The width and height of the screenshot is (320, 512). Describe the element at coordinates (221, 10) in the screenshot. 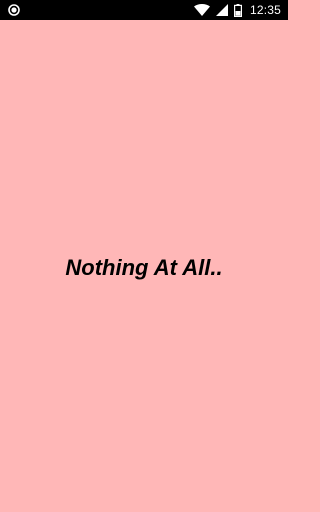

I see `signal-icon` at that location.